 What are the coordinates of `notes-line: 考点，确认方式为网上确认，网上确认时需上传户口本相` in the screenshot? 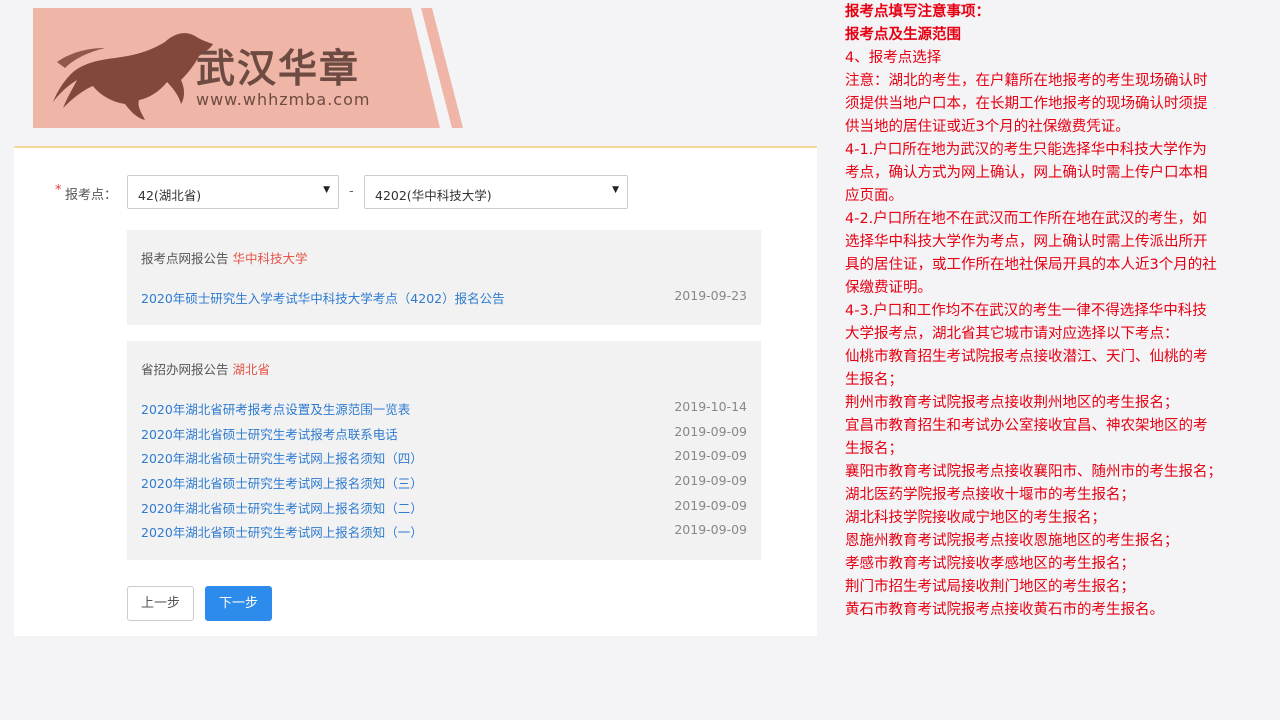 It's located at (1026, 173).